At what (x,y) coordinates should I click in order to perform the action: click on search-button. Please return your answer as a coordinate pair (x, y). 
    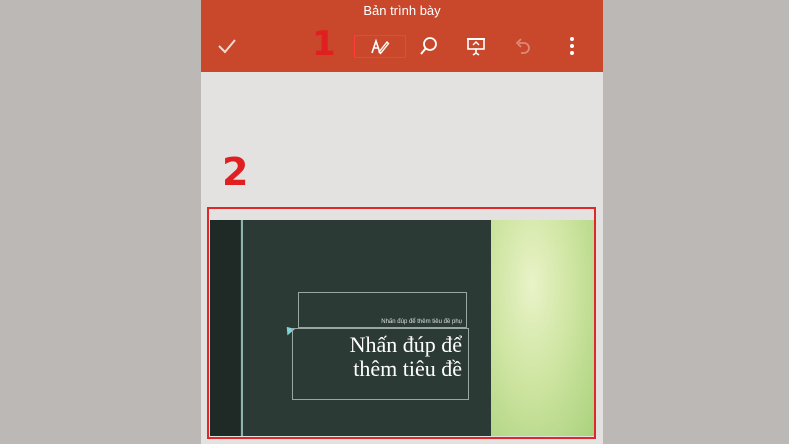
    Looking at the image, I should click on (429, 46).